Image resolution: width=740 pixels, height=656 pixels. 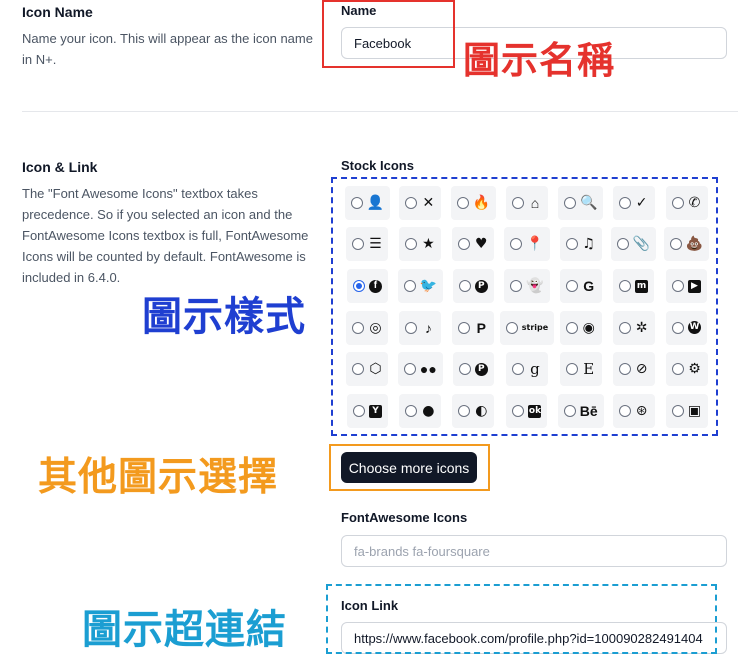 What do you see at coordinates (57, 12) in the screenshot?
I see `icon-name-heading: Icon Name` at bounding box center [57, 12].